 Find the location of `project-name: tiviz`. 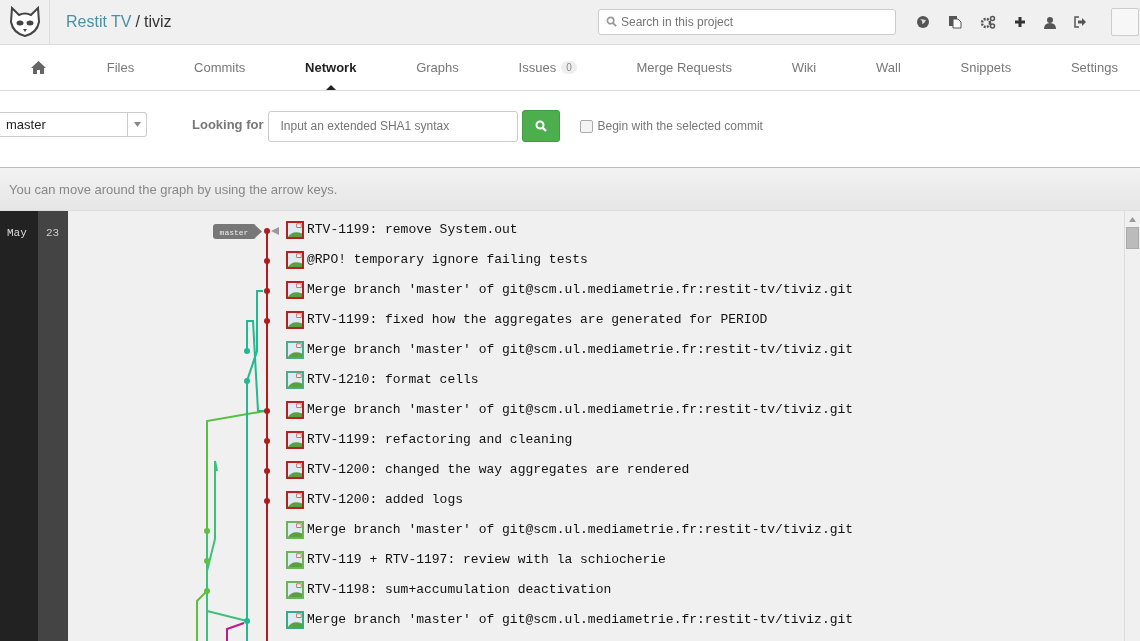

project-name: tiviz is located at coordinates (157, 22).